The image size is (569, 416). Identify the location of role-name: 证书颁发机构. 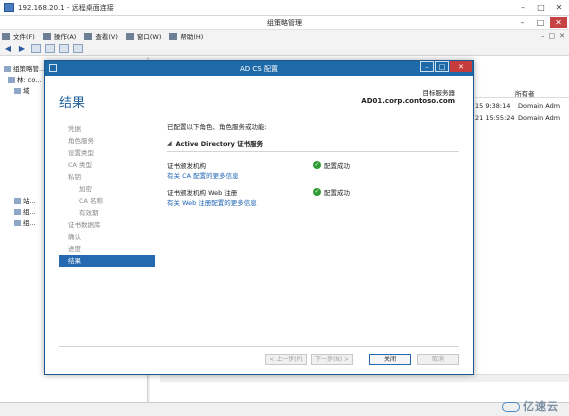
(186, 166).